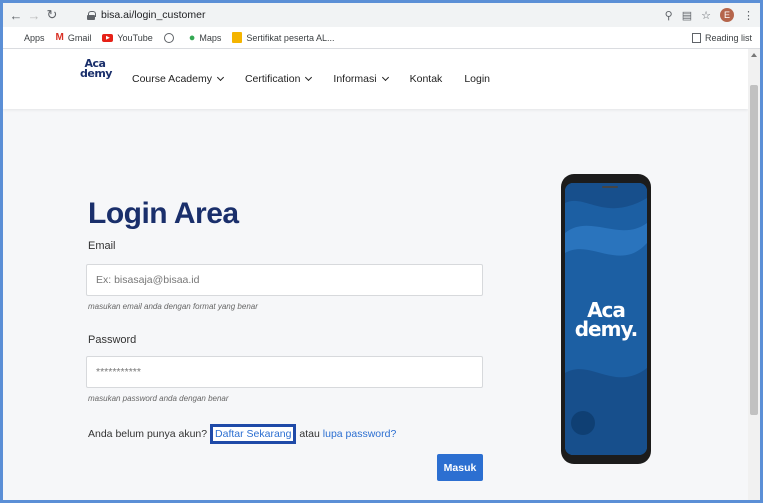 The height and width of the screenshot is (503, 763). Describe the element at coordinates (102, 246) in the screenshot. I see `email-label: Email` at that location.